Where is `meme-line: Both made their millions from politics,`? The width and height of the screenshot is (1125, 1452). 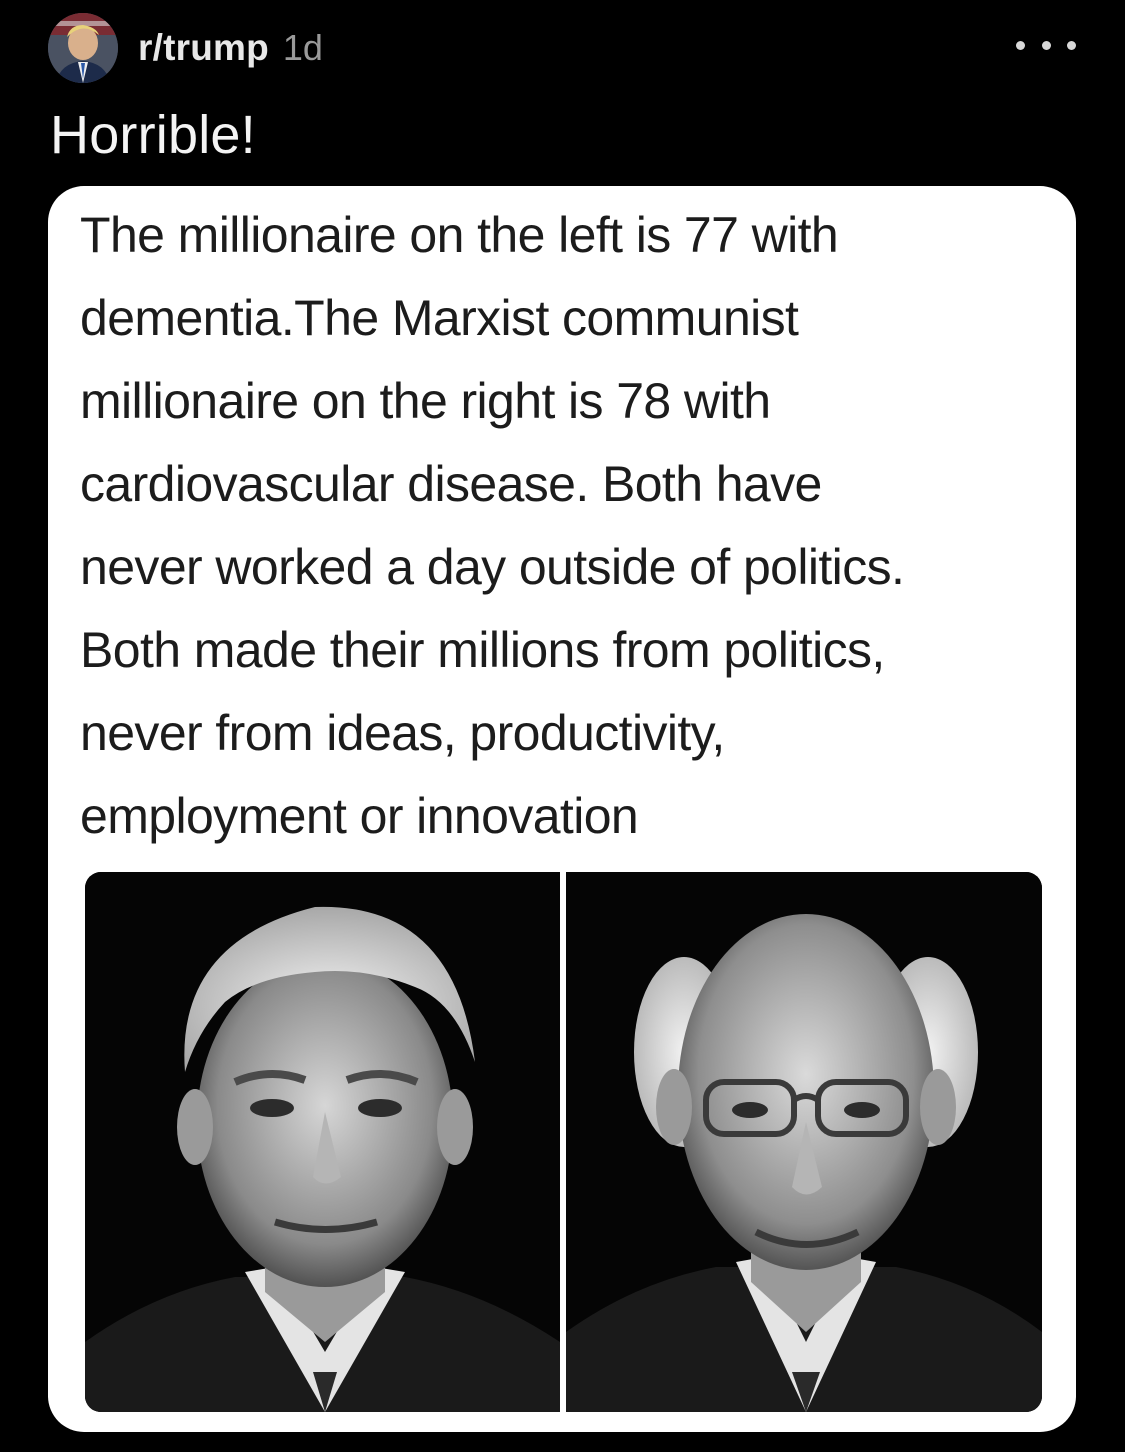
meme-line: Both made their millions from politics, is located at coordinates (482, 650).